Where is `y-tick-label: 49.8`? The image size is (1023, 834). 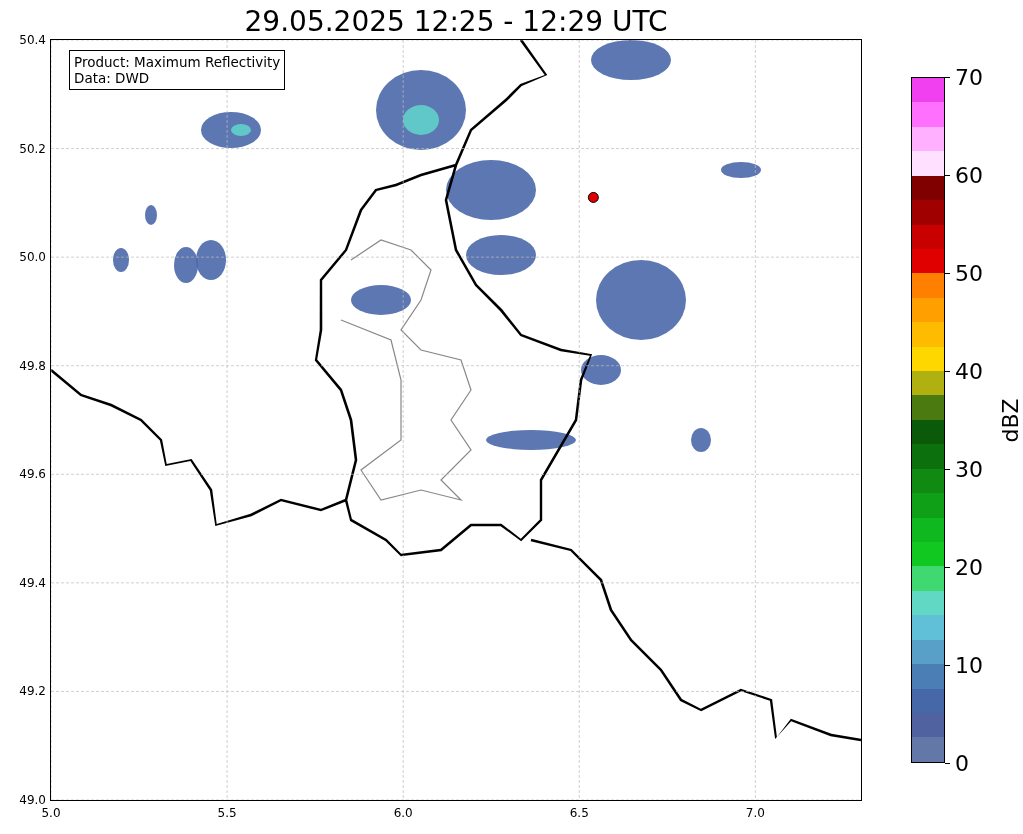
y-tick-label: 49.8 is located at coordinates (32, 365).